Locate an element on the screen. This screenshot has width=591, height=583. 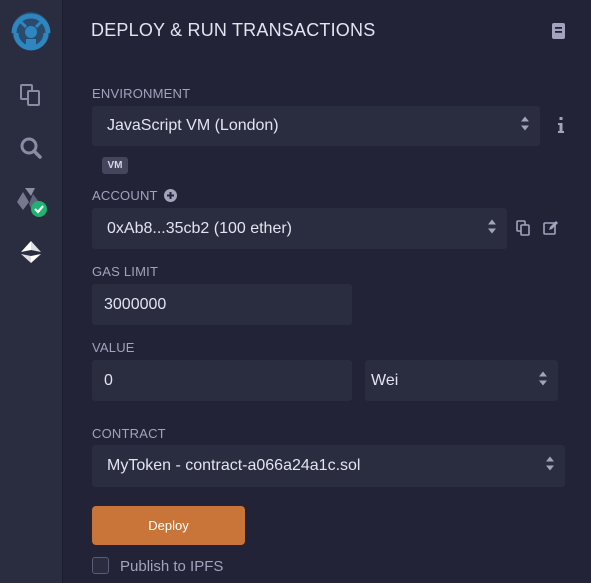
copy-icon is located at coordinates (523, 228).